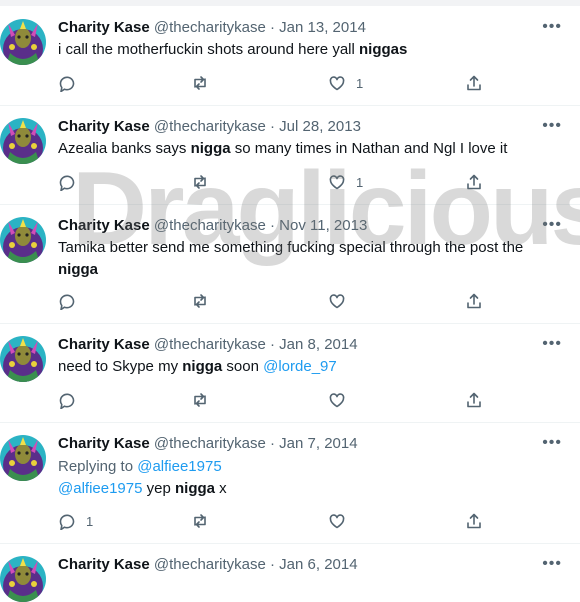 This screenshot has width=580, height=602. What do you see at coordinates (318, 225) in the screenshot?
I see `timestamp: · Nov 11, 2013` at bounding box center [318, 225].